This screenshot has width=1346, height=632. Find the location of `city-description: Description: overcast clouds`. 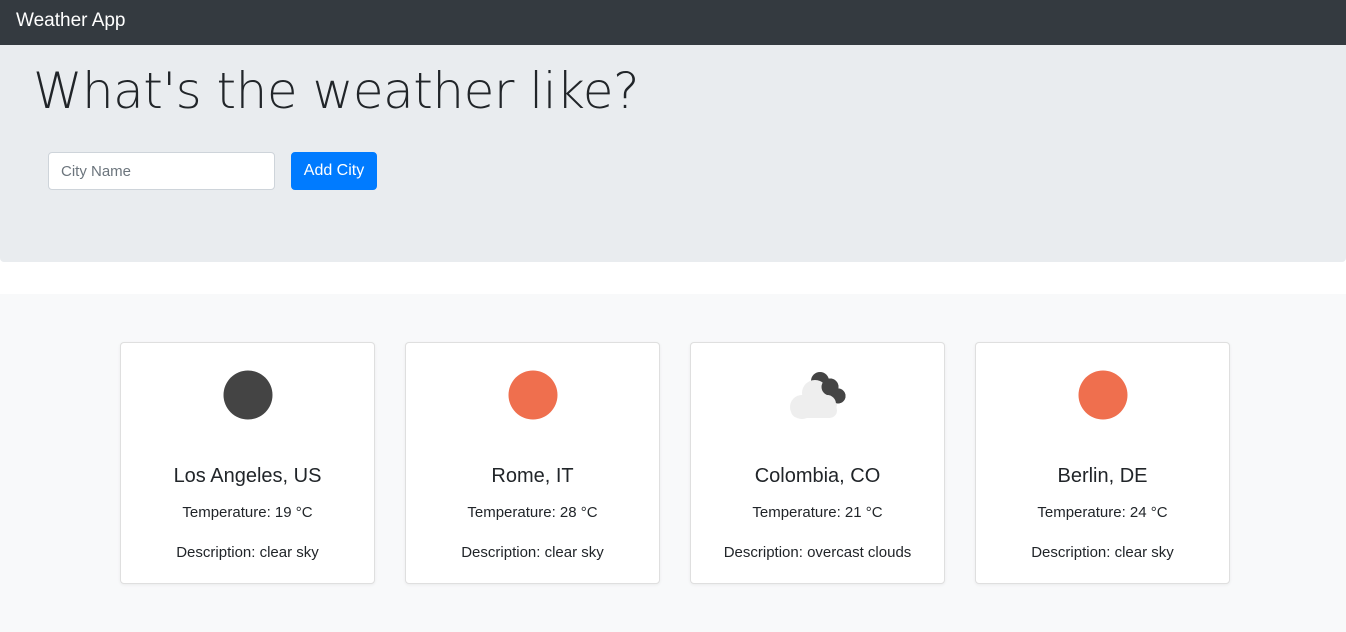

city-description: Description: overcast clouds is located at coordinates (817, 552).